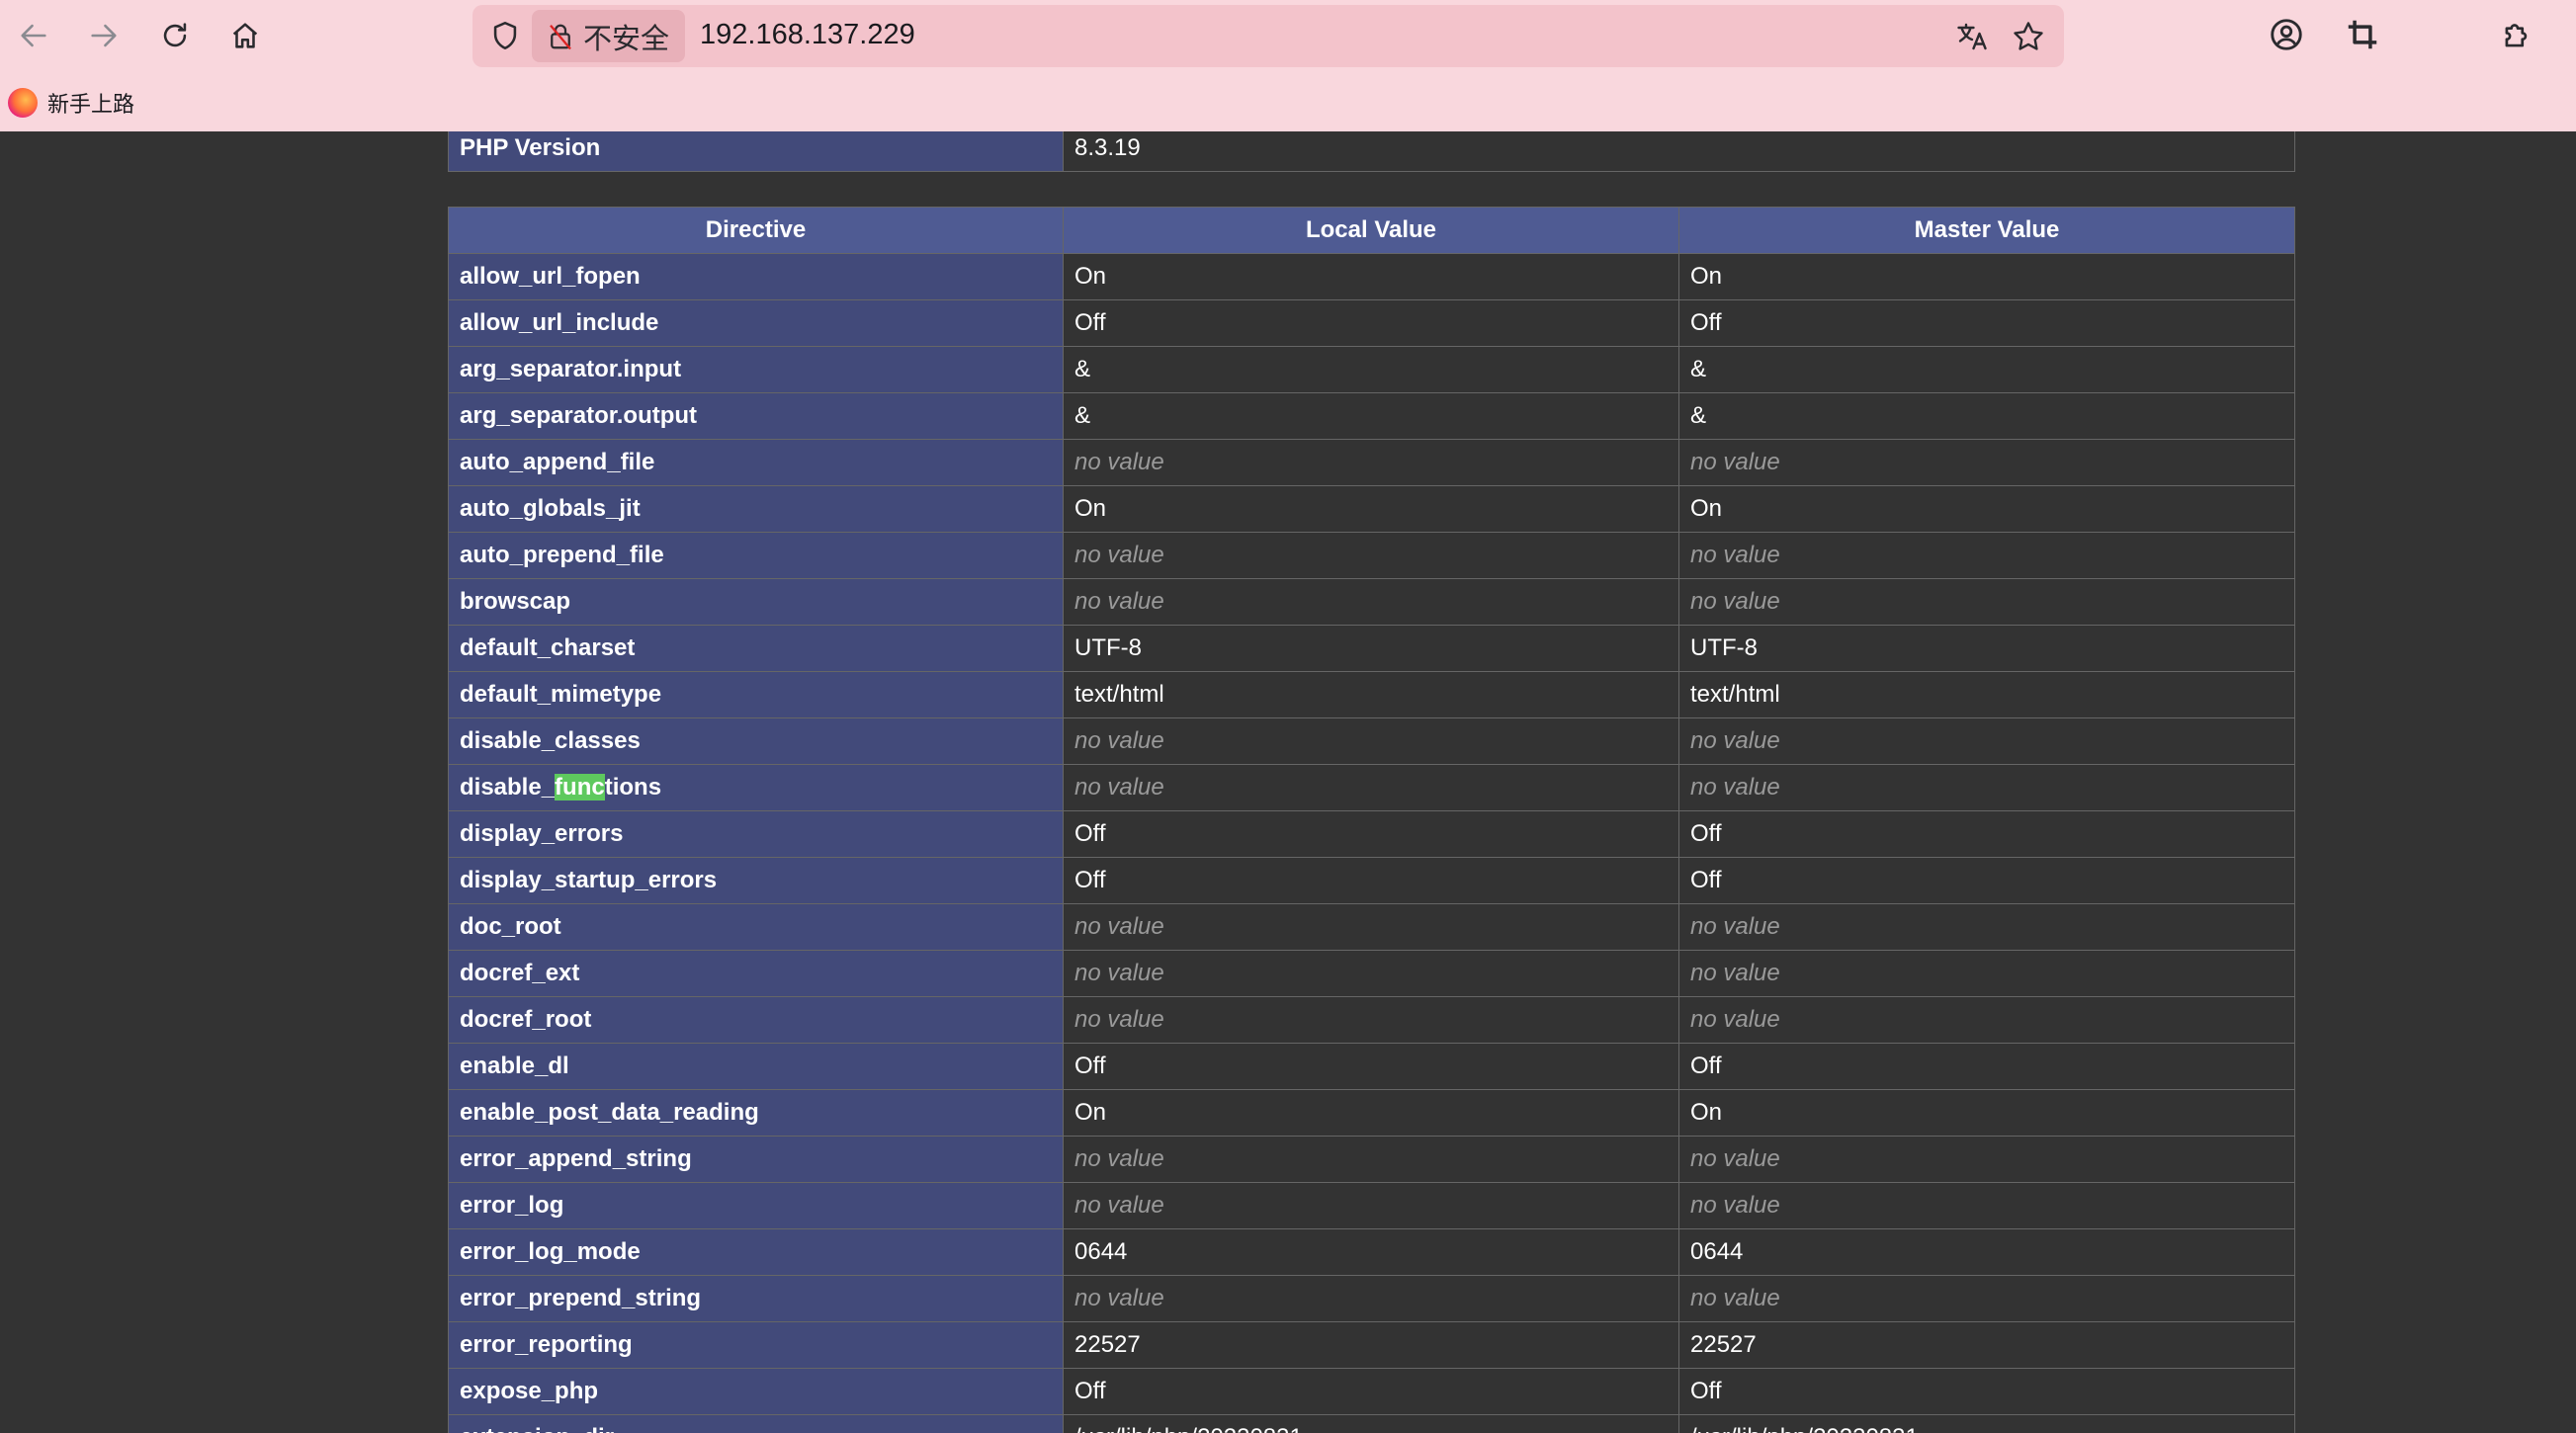 The height and width of the screenshot is (1433, 2576). I want to click on table-row: auto_globals_jit On On, so click(1371, 509).